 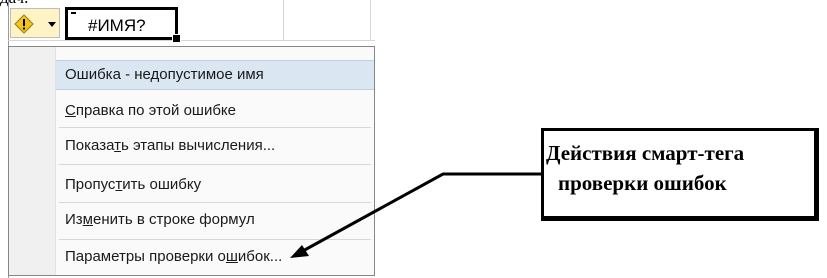 What do you see at coordinates (215, 75) in the screenshot?
I see `menu-header-error-type: Ошибка - недопустимое имя` at bounding box center [215, 75].